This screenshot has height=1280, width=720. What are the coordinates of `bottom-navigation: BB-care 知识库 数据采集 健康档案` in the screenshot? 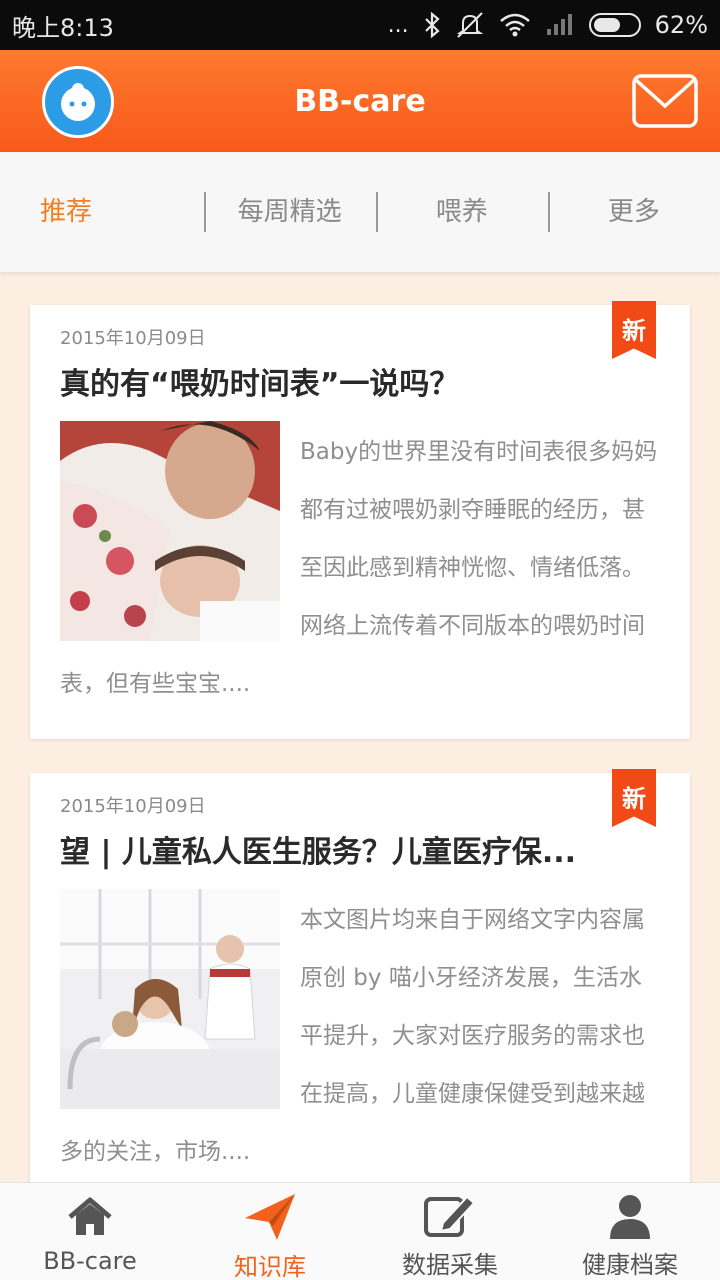 It's located at (360, 1231).